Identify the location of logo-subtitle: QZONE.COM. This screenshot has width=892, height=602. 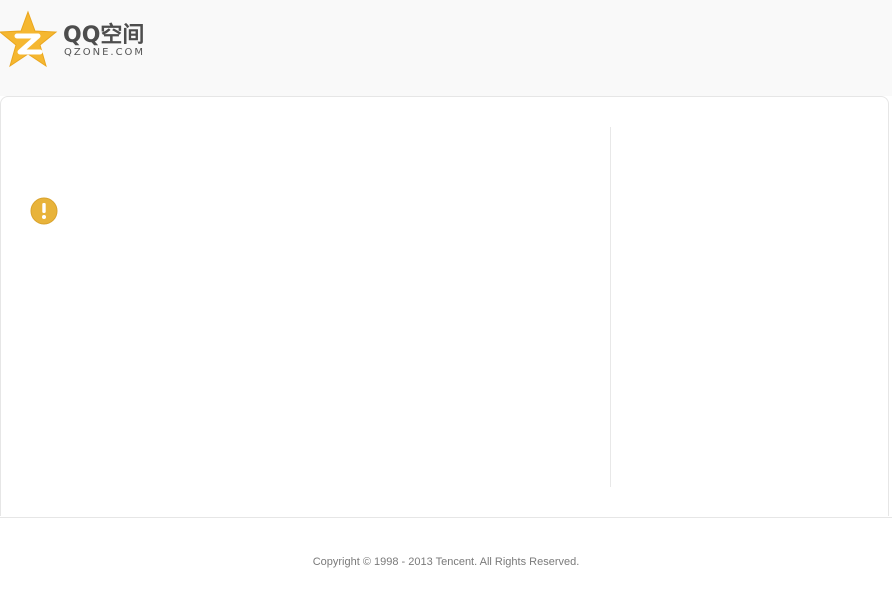
(105, 52).